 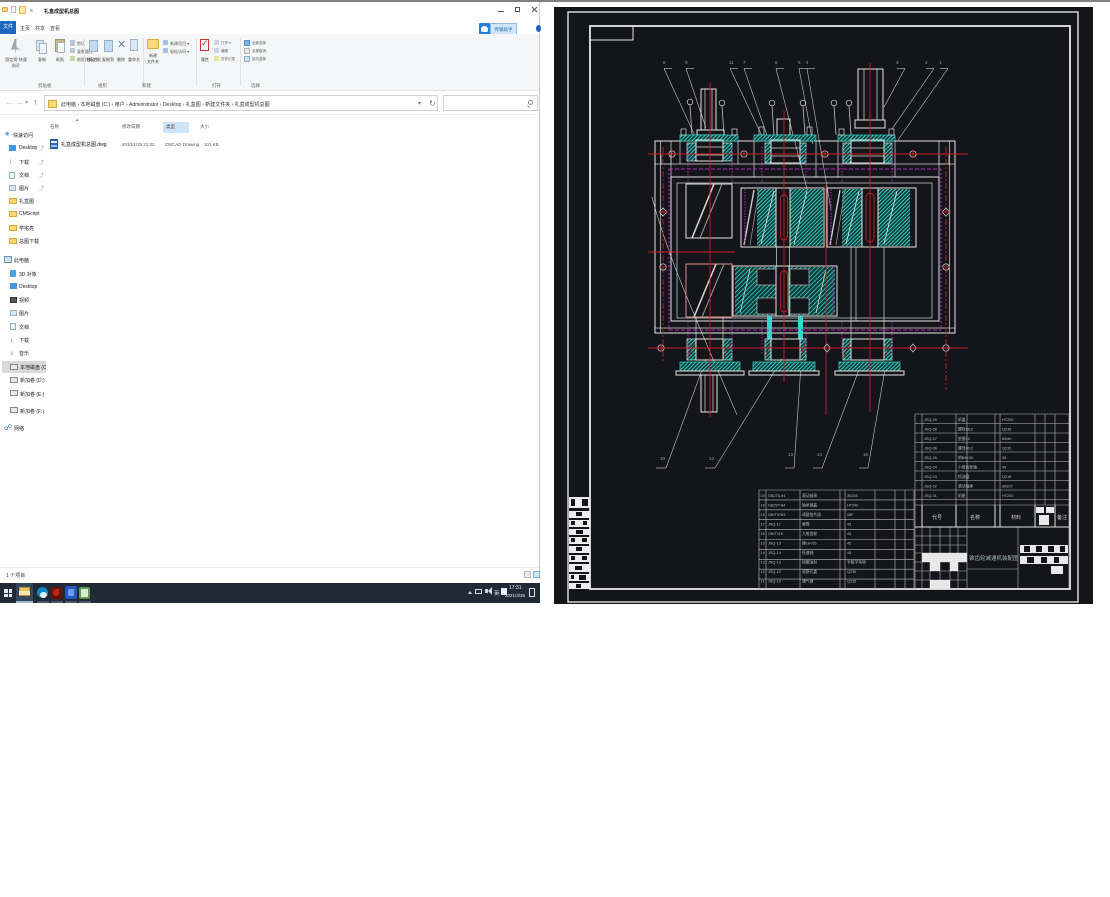 What do you see at coordinates (809, 533) in the screenshot?
I see `svg-text: 大锥齿轮` at bounding box center [809, 533].